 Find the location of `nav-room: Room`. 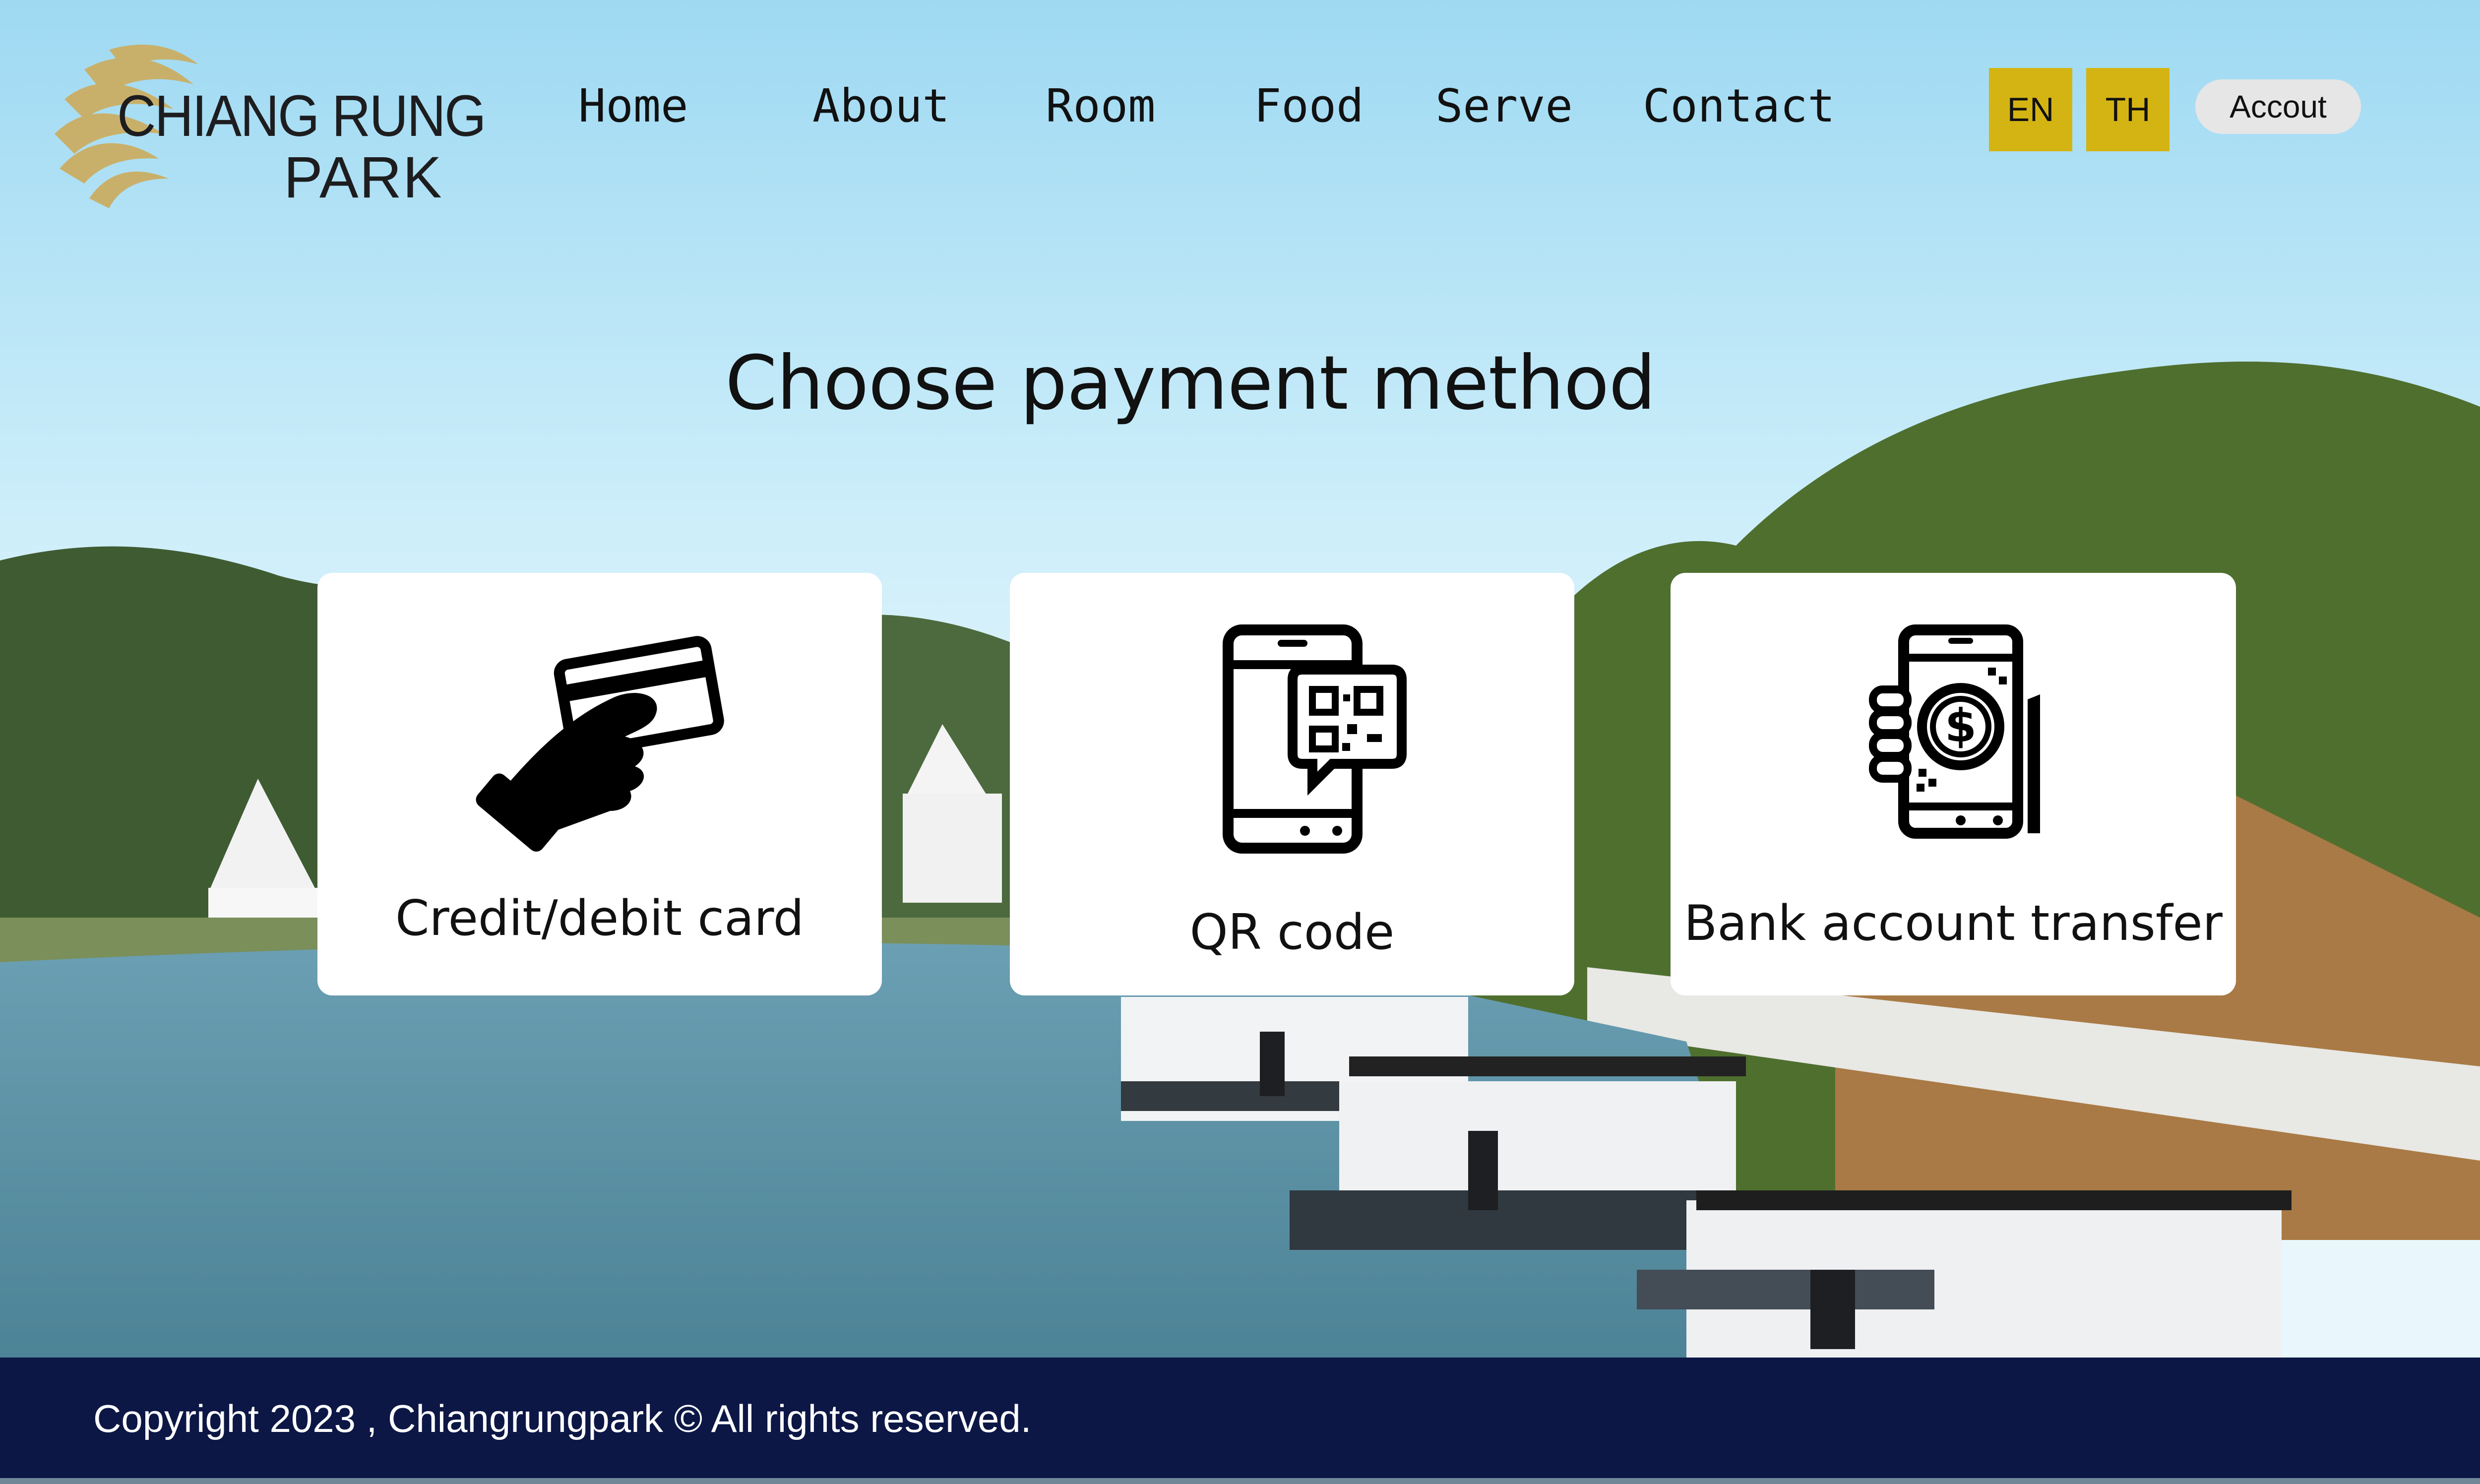

nav-room: Room is located at coordinates (1101, 105).